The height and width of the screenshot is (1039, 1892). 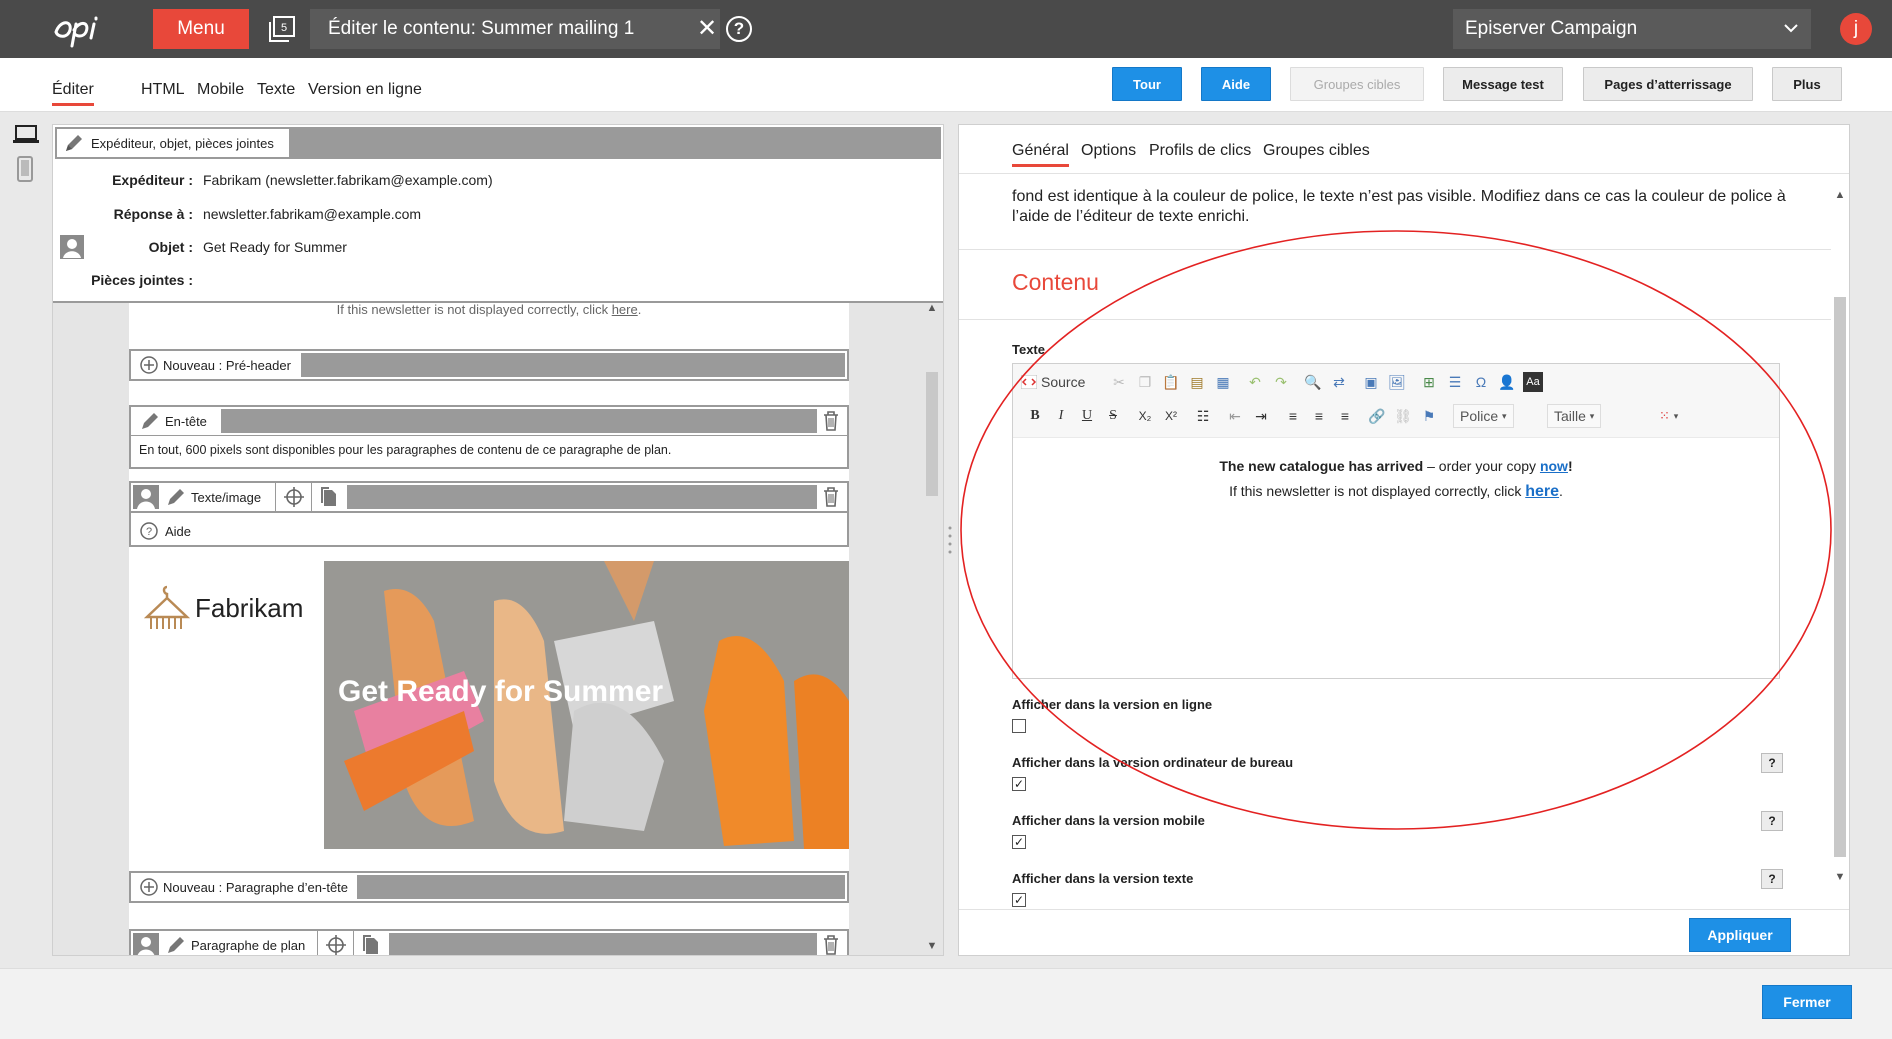 I want to click on paste-icon: 📋, so click(x=1171, y=382).